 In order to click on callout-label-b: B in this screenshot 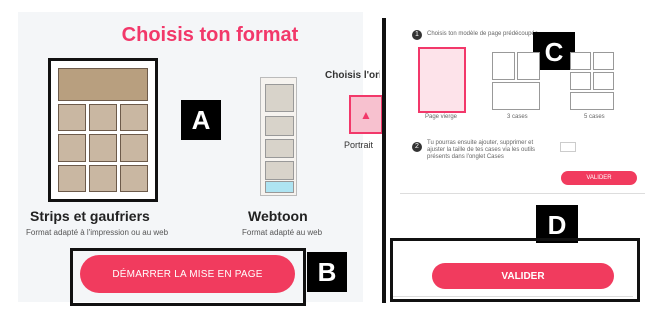, I will do `click(327, 272)`.